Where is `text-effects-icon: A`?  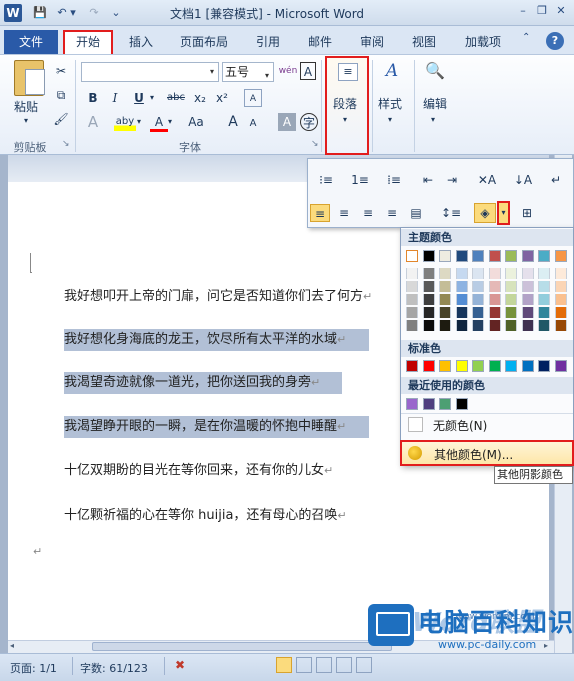 text-effects-icon: A is located at coordinates (93, 122).